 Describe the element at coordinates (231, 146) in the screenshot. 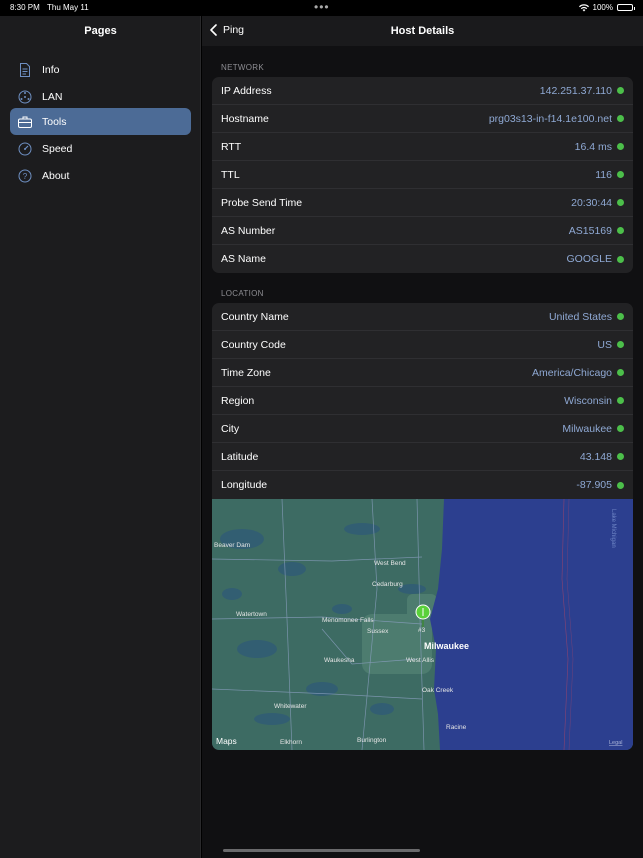

I see `row-label: RTT` at that location.